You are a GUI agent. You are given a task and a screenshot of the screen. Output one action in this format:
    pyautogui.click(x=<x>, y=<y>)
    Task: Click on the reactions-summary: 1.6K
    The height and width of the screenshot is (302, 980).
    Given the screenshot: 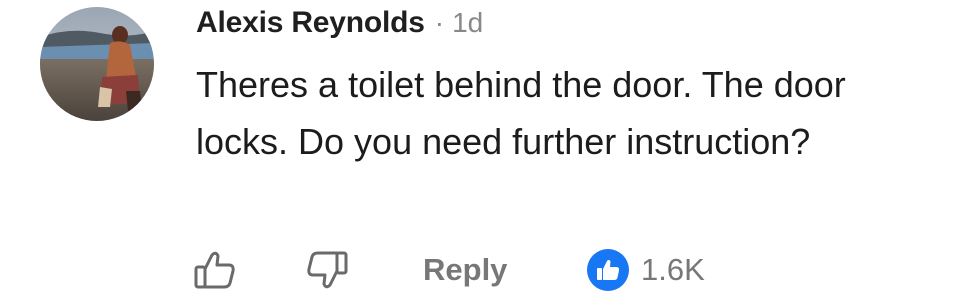 What is the action you would take?
    pyautogui.click(x=646, y=270)
    